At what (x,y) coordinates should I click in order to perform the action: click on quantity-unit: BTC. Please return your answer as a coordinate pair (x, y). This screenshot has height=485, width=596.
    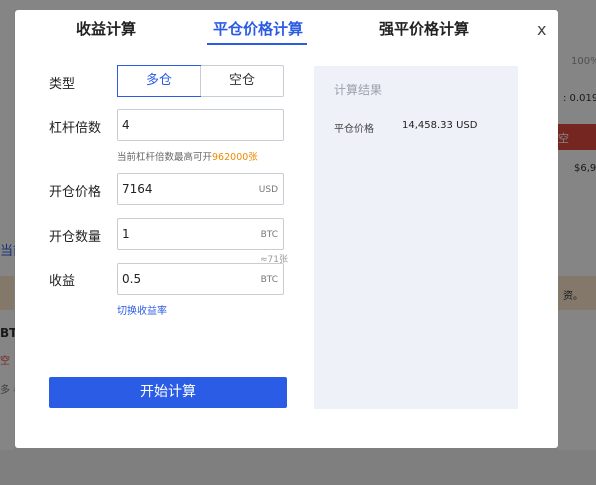
    Looking at the image, I should click on (269, 235).